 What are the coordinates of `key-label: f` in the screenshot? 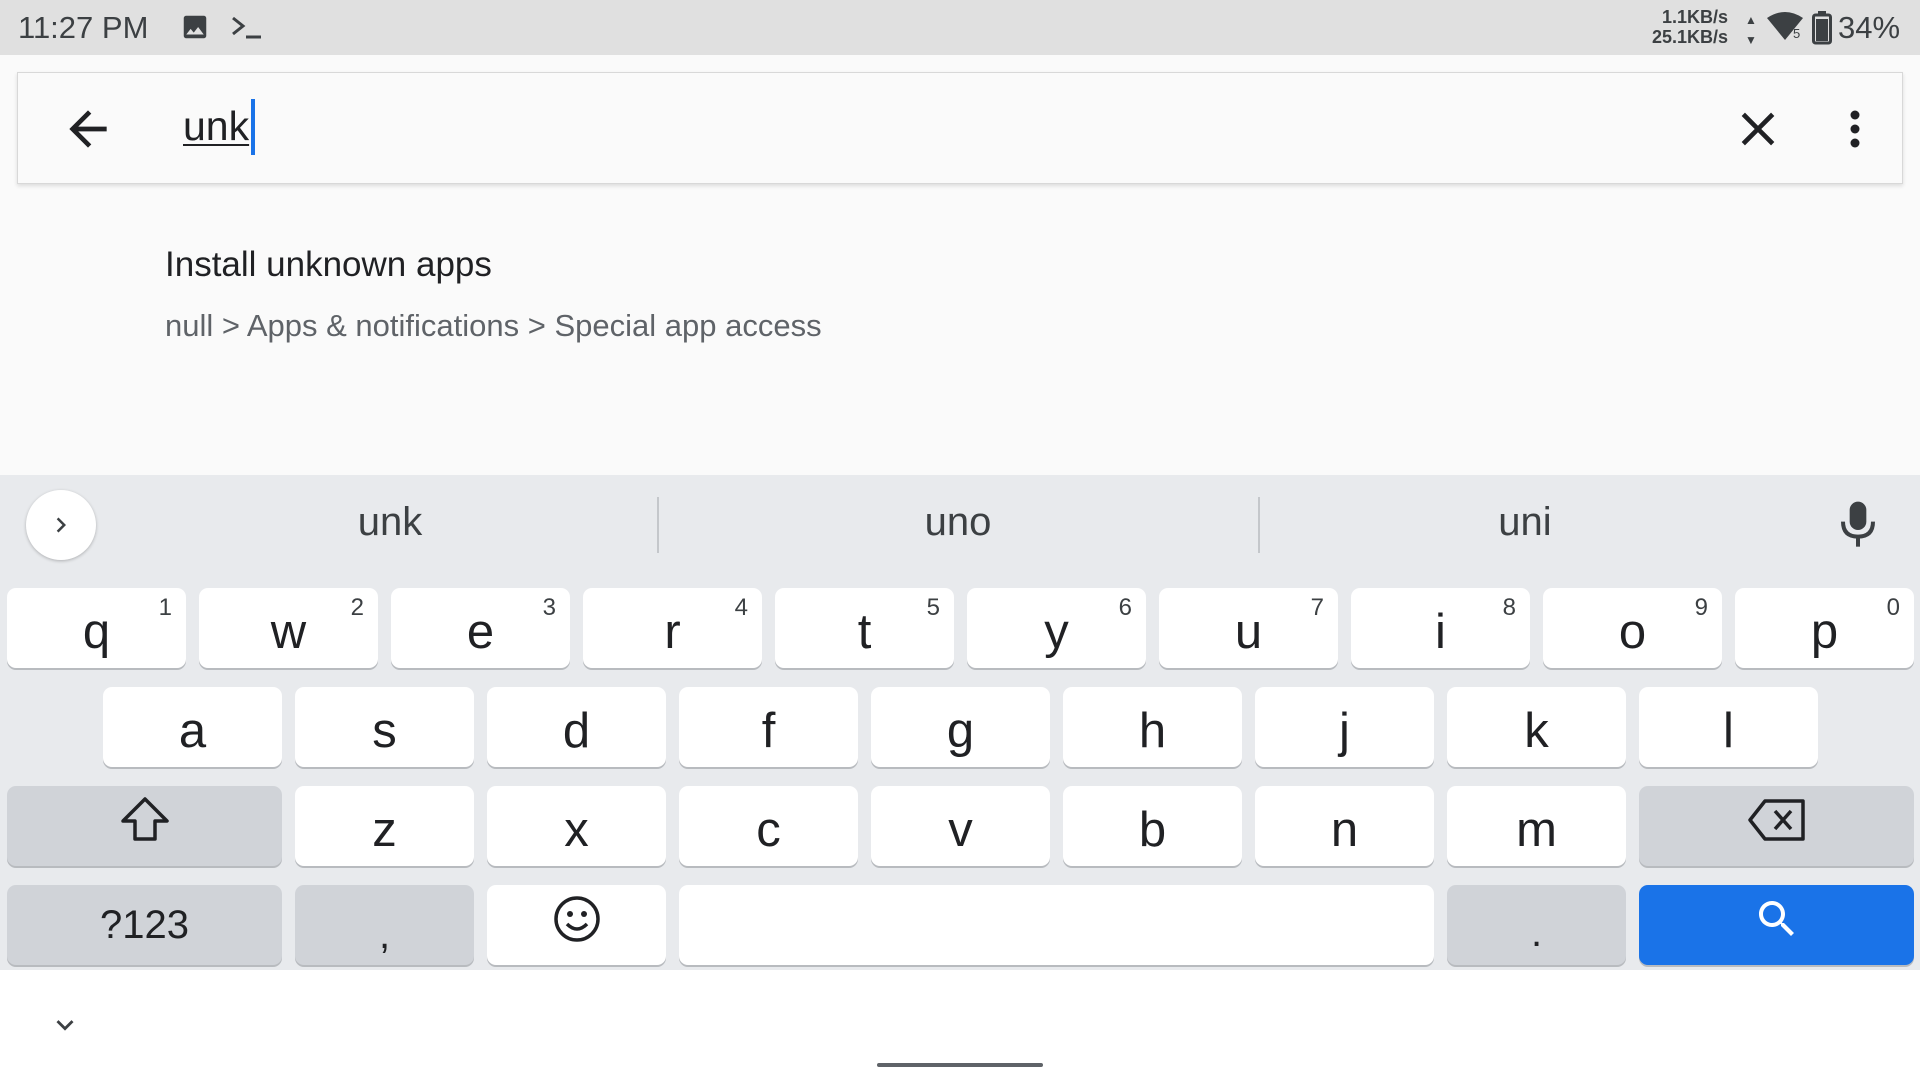 It's located at (768, 731).